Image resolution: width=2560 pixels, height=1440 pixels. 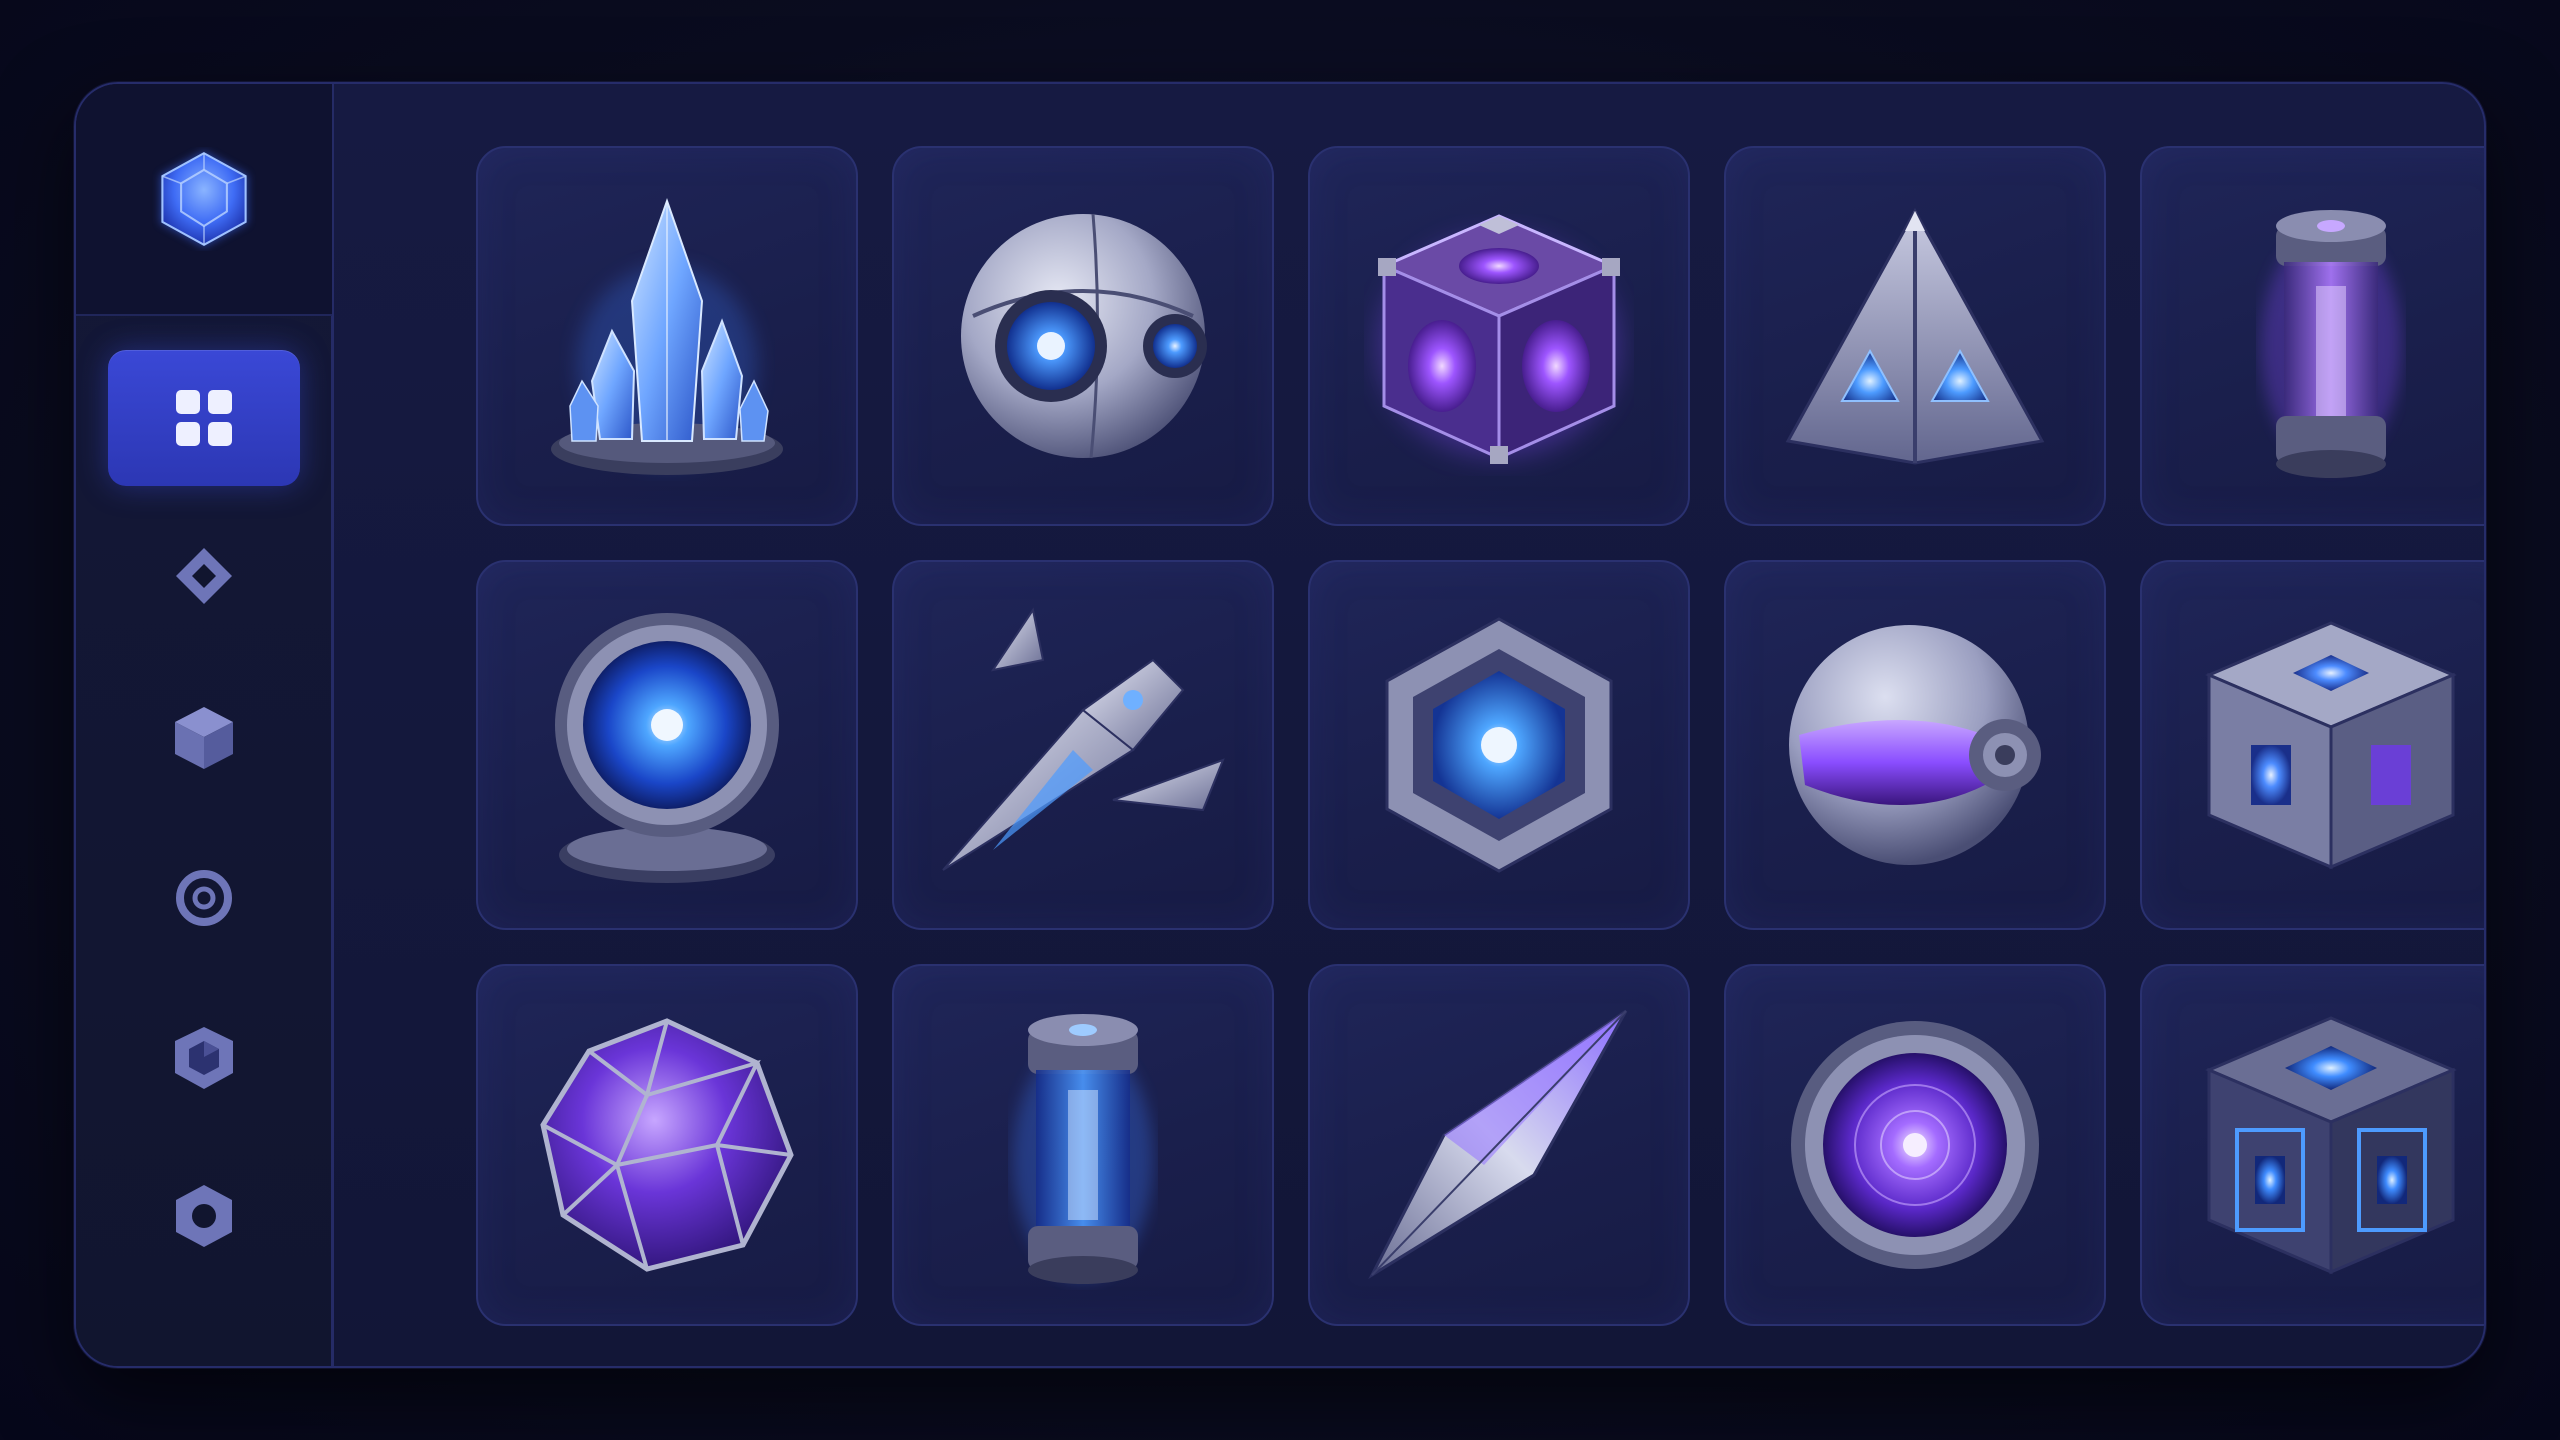 I want to click on sidebar-item-grid, so click(x=204, y=418).